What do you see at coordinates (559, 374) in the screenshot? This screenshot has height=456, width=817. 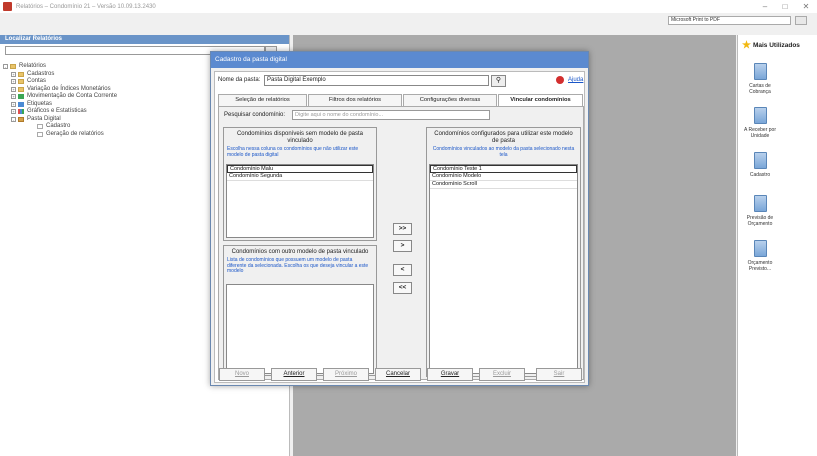 I see `exit-button: Sair` at bounding box center [559, 374].